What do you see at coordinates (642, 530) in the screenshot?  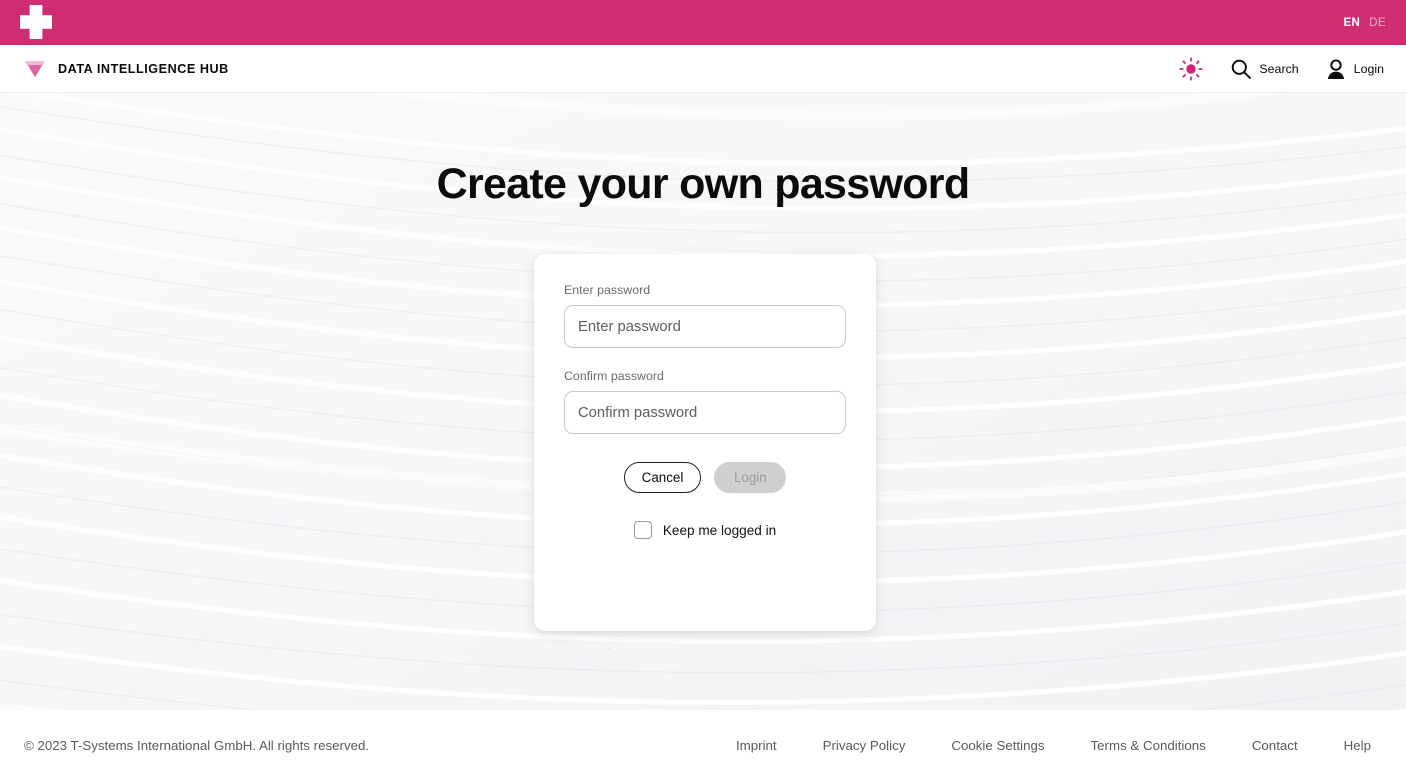 I see `keep-me-logged-in-checkbox` at bounding box center [642, 530].